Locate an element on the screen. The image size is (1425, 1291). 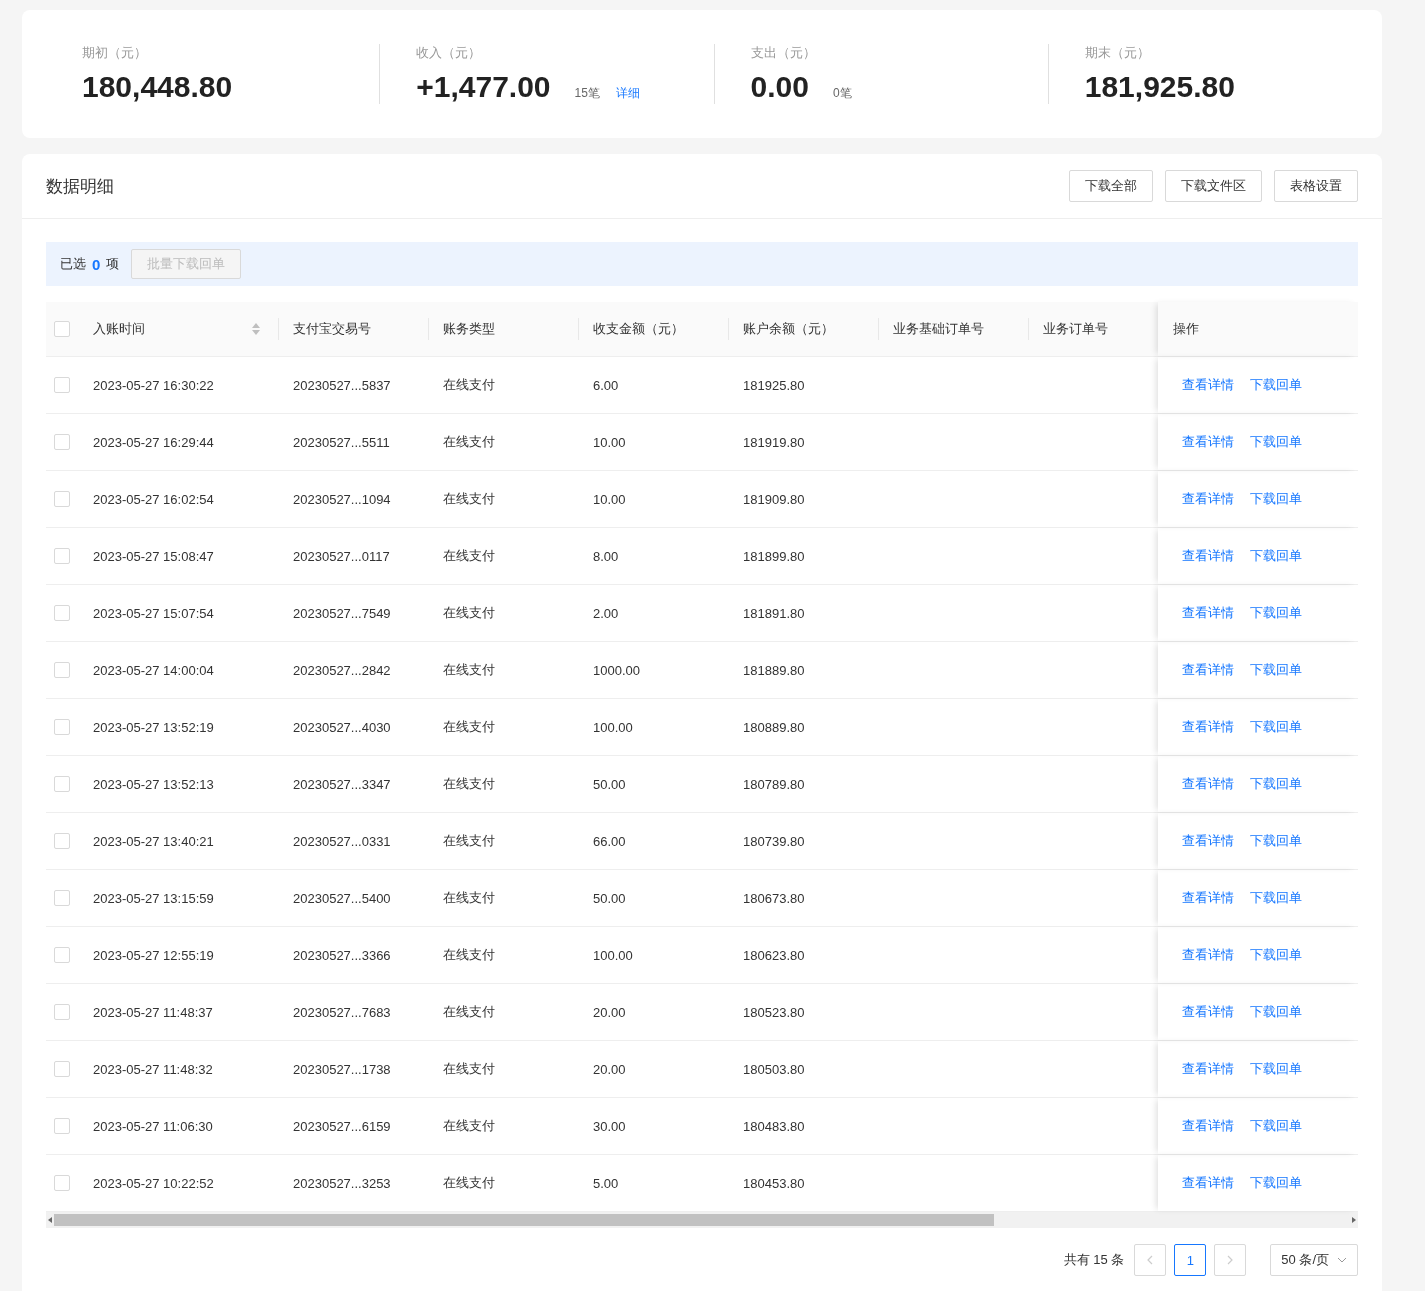
table-cell: 10.00 is located at coordinates (609, 442).